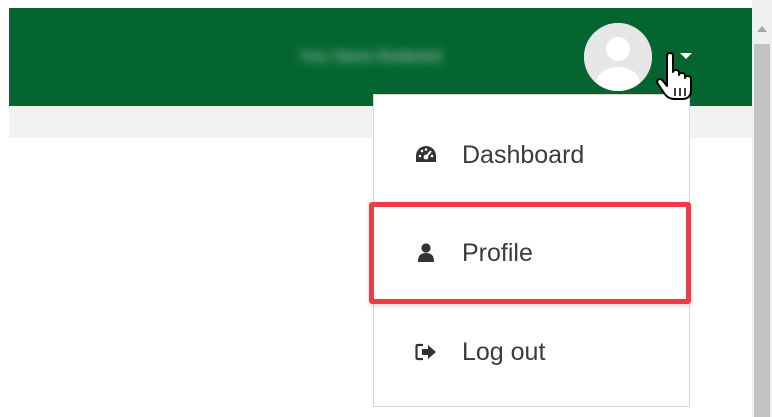  I want to click on menu-item-dashboard: Dashboard, so click(531, 155).